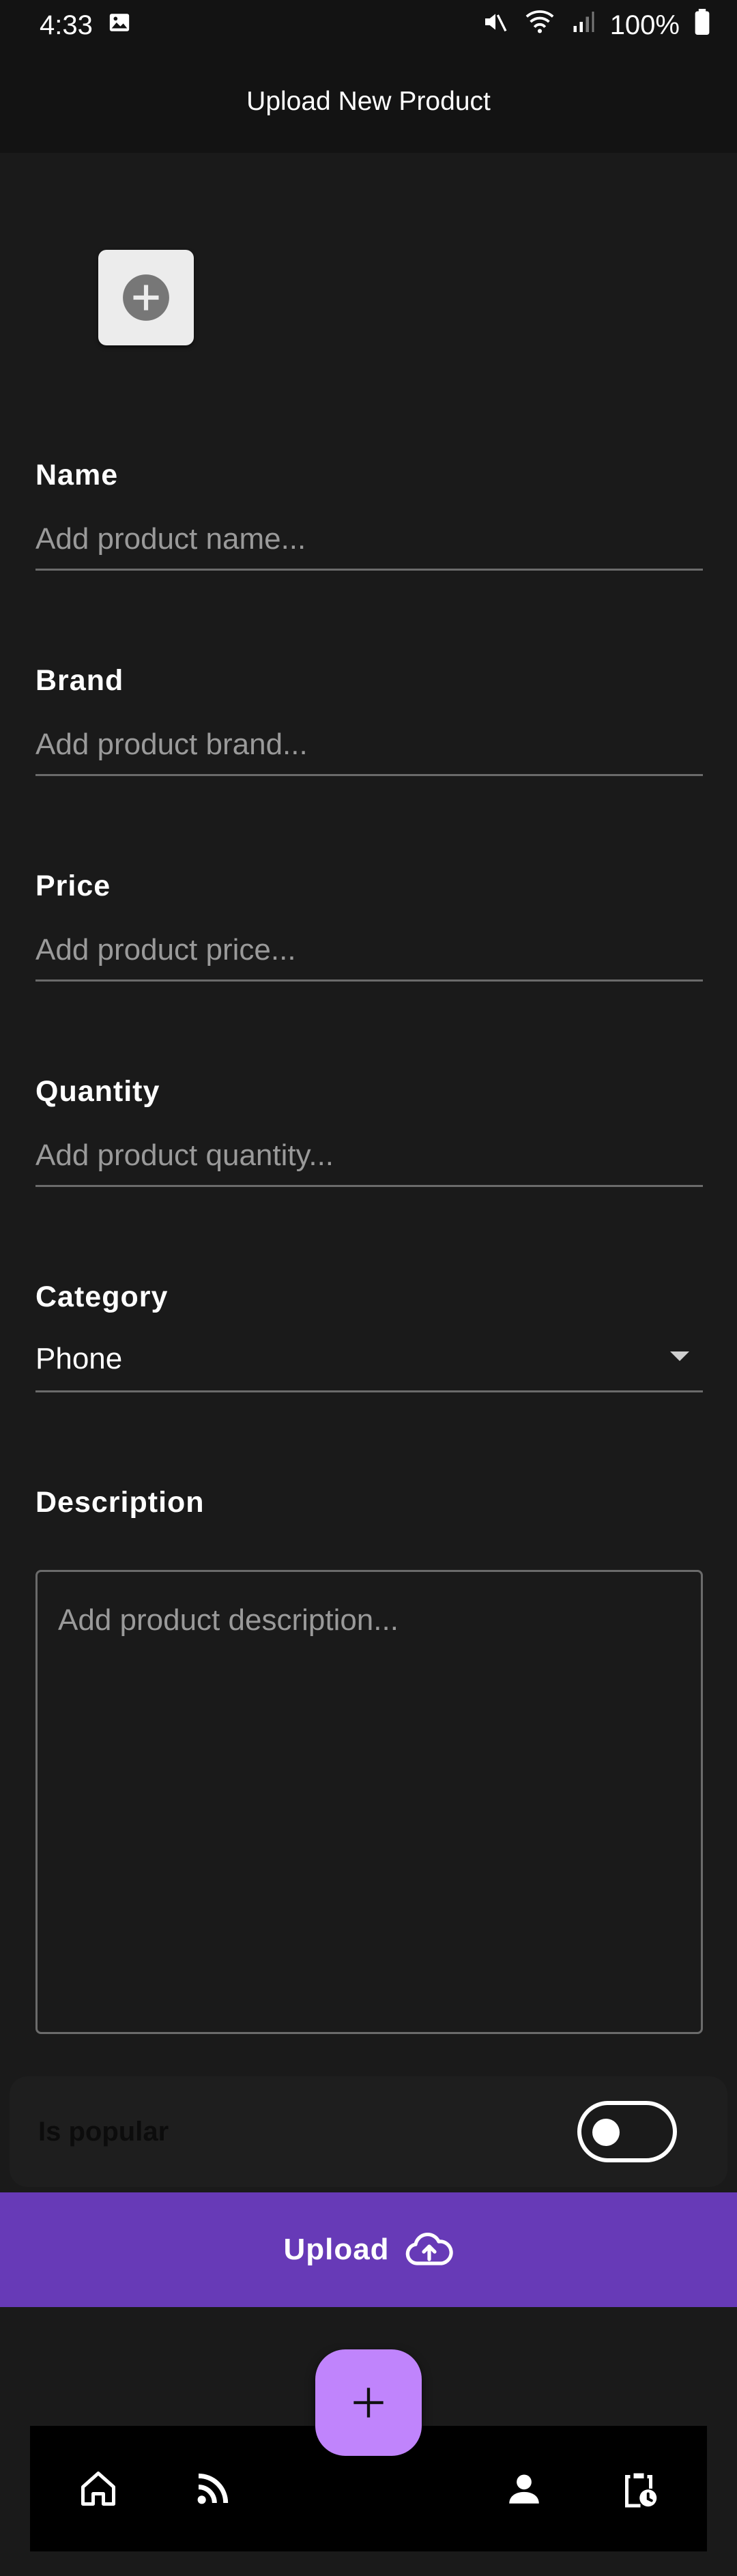  I want to click on description-field-group: Description, so click(369, 1502).